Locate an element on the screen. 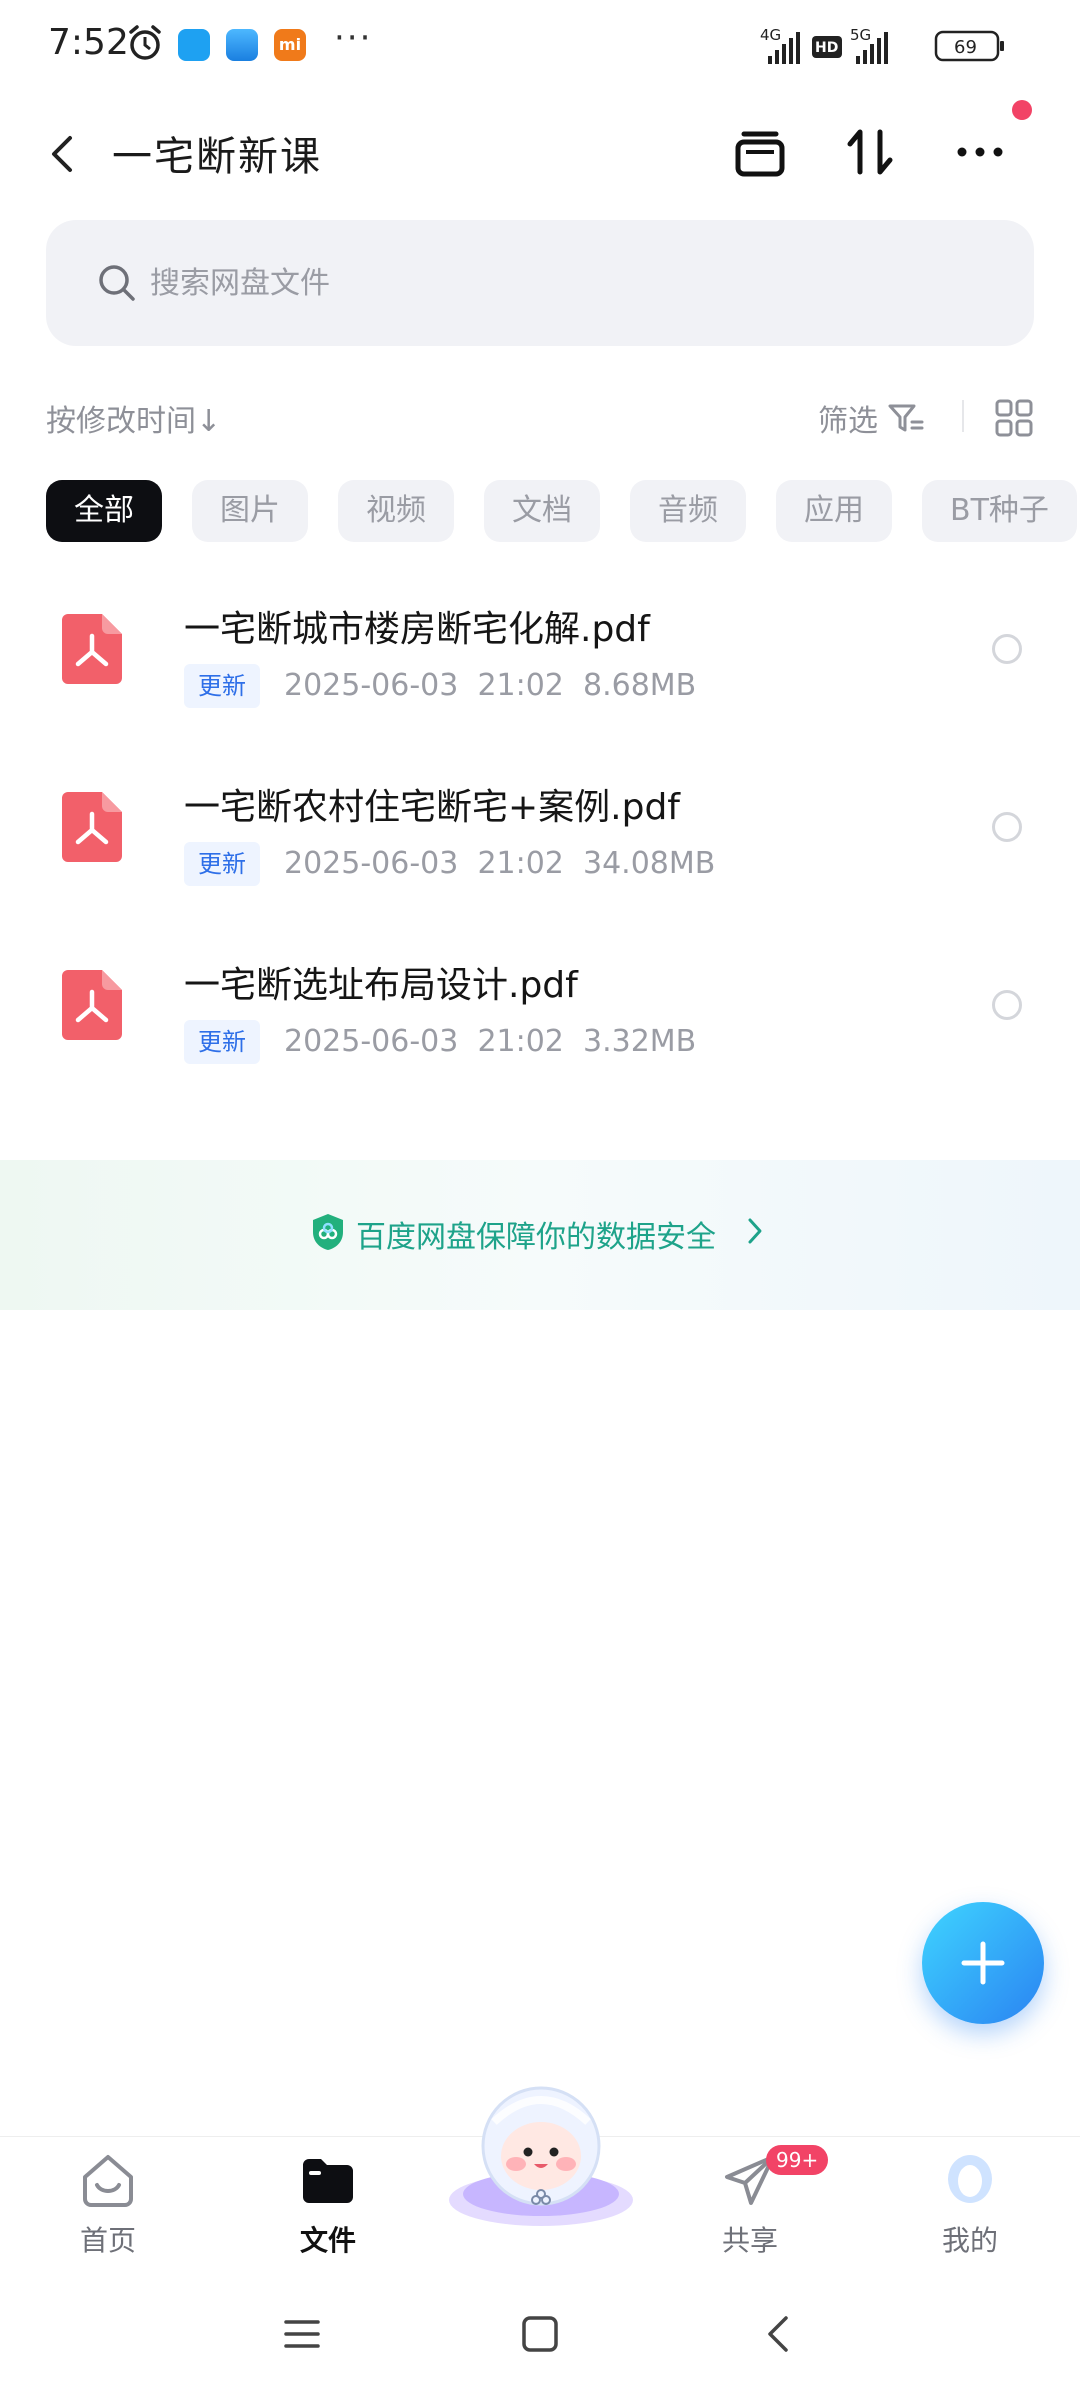 The image size is (1080, 2400). file-list-item: 一宅断选址布局设计.pdf 更新 2025-06-03 21:02 3.32MB is located at coordinates (540, 1017).